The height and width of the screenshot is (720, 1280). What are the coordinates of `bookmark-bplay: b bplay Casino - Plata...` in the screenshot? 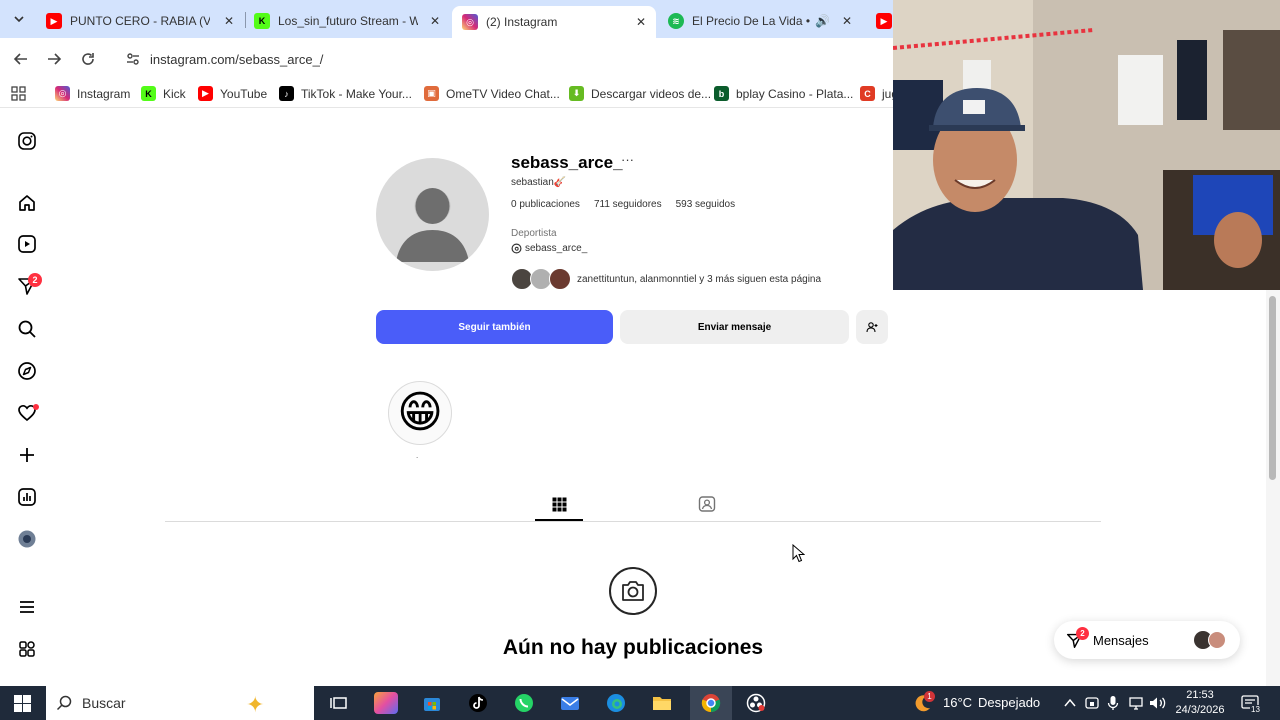 It's located at (783, 93).